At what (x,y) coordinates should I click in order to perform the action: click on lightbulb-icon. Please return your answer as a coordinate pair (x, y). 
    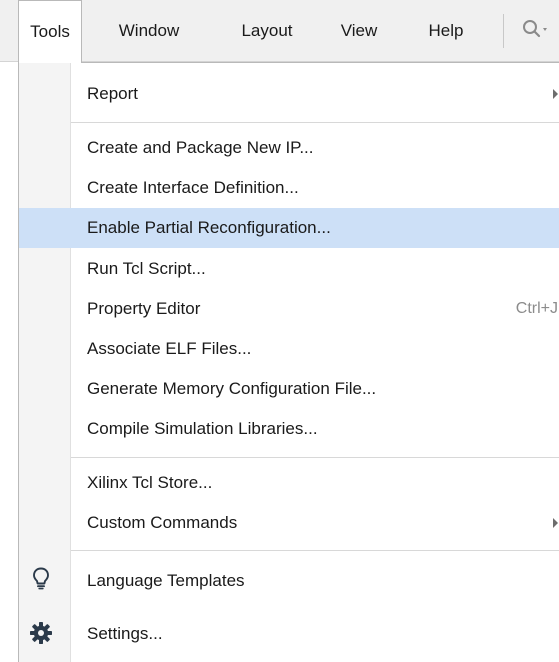
    Looking at the image, I should click on (41, 578).